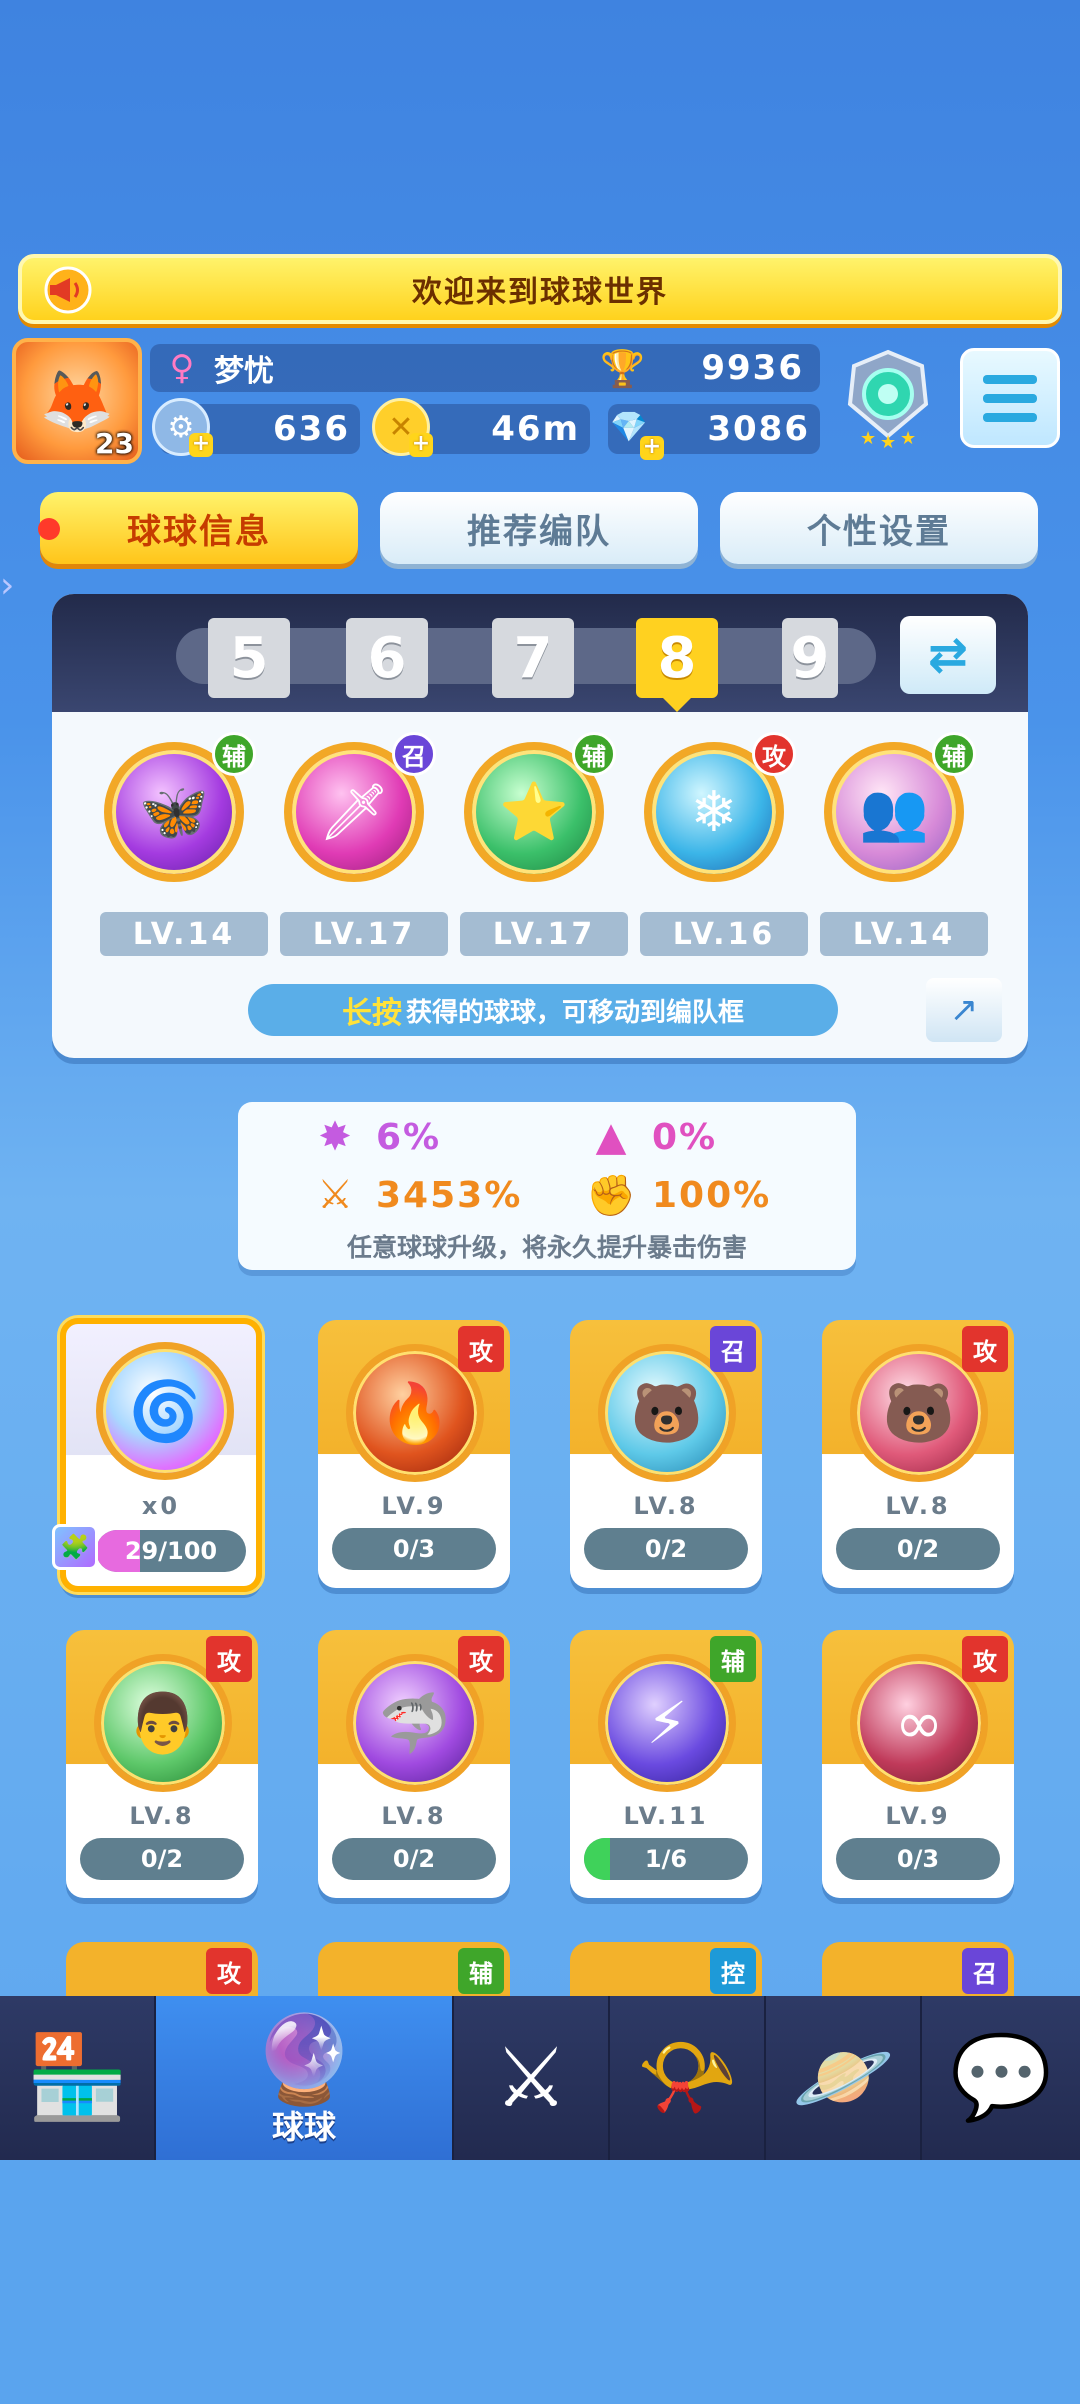 This screenshot has width=1080, height=2404. What do you see at coordinates (712, 1195) in the screenshot?
I see `fist-value: 100%` at bounding box center [712, 1195].